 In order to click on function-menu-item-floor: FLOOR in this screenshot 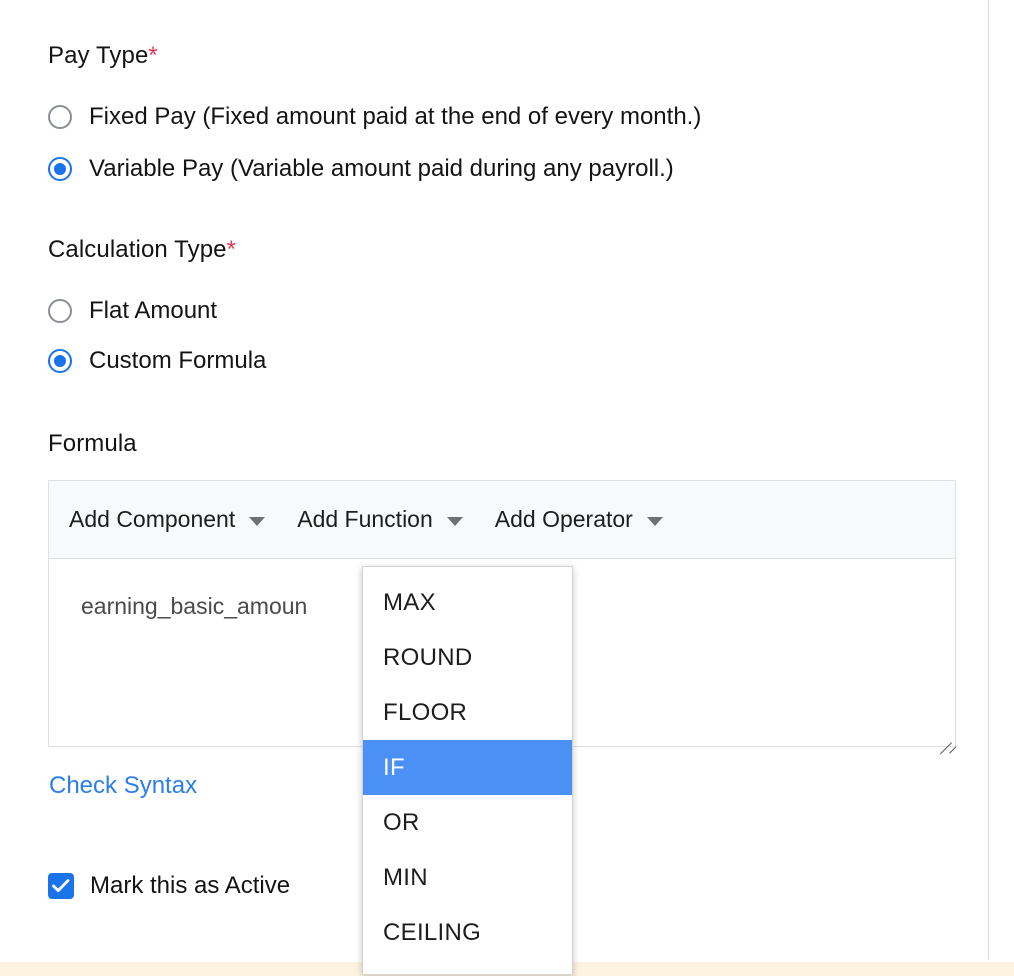, I will do `click(467, 712)`.